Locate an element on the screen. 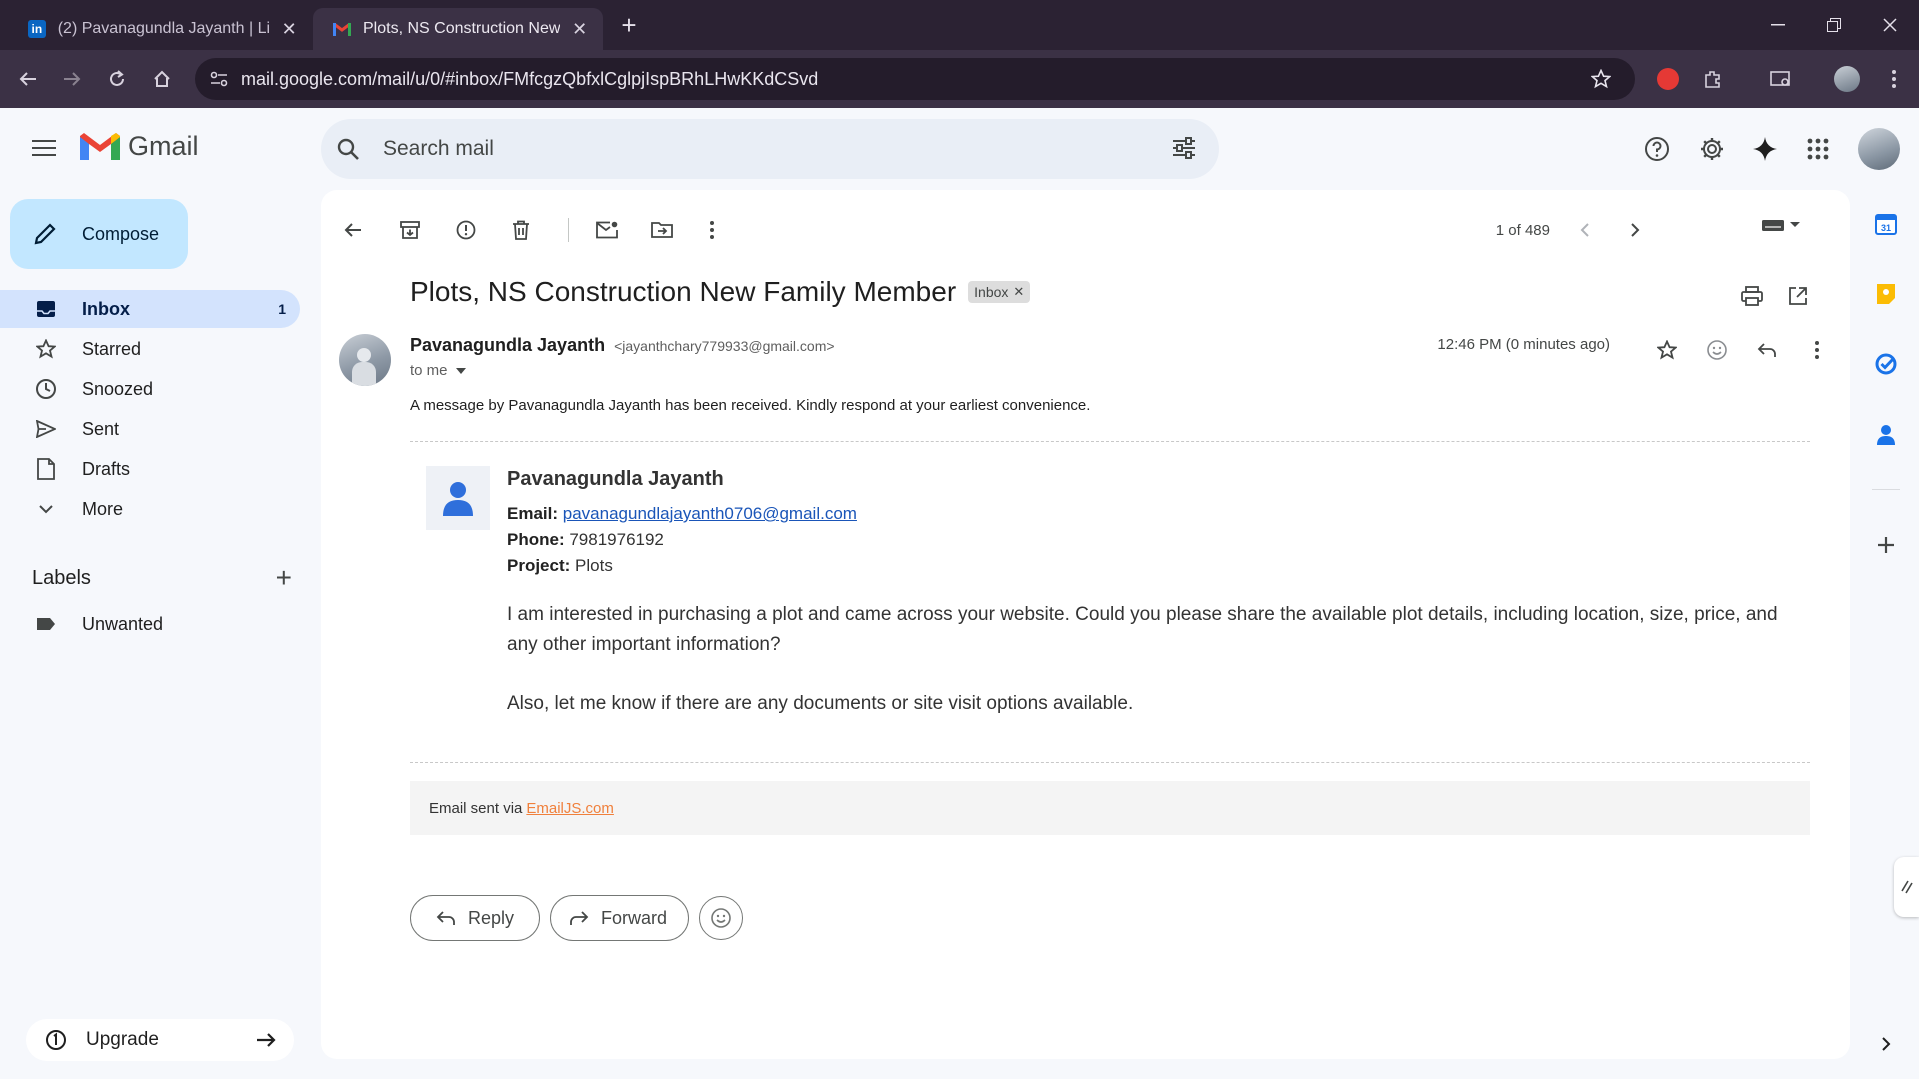 Image resolution: width=1919 pixels, height=1079 pixels. gemini-sparkle-icon is located at coordinates (1765, 149).